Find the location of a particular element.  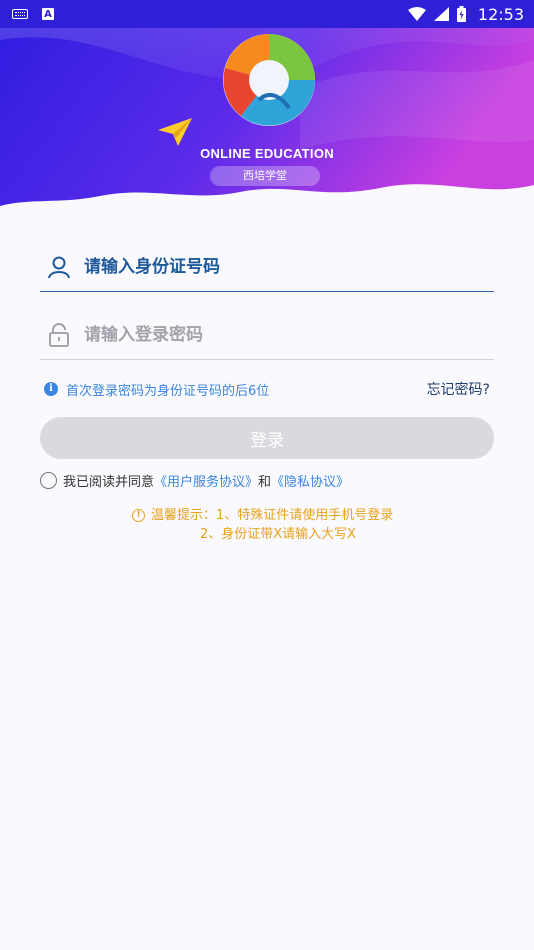

tip-line-1: 温馨提示：1、特殊证件请使用手机号登录 is located at coordinates (272, 515).